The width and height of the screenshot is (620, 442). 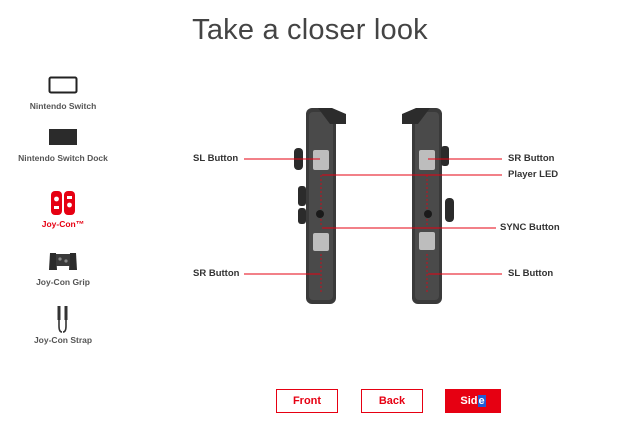 I want to click on switch-console-icon, so click(x=63, y=85).